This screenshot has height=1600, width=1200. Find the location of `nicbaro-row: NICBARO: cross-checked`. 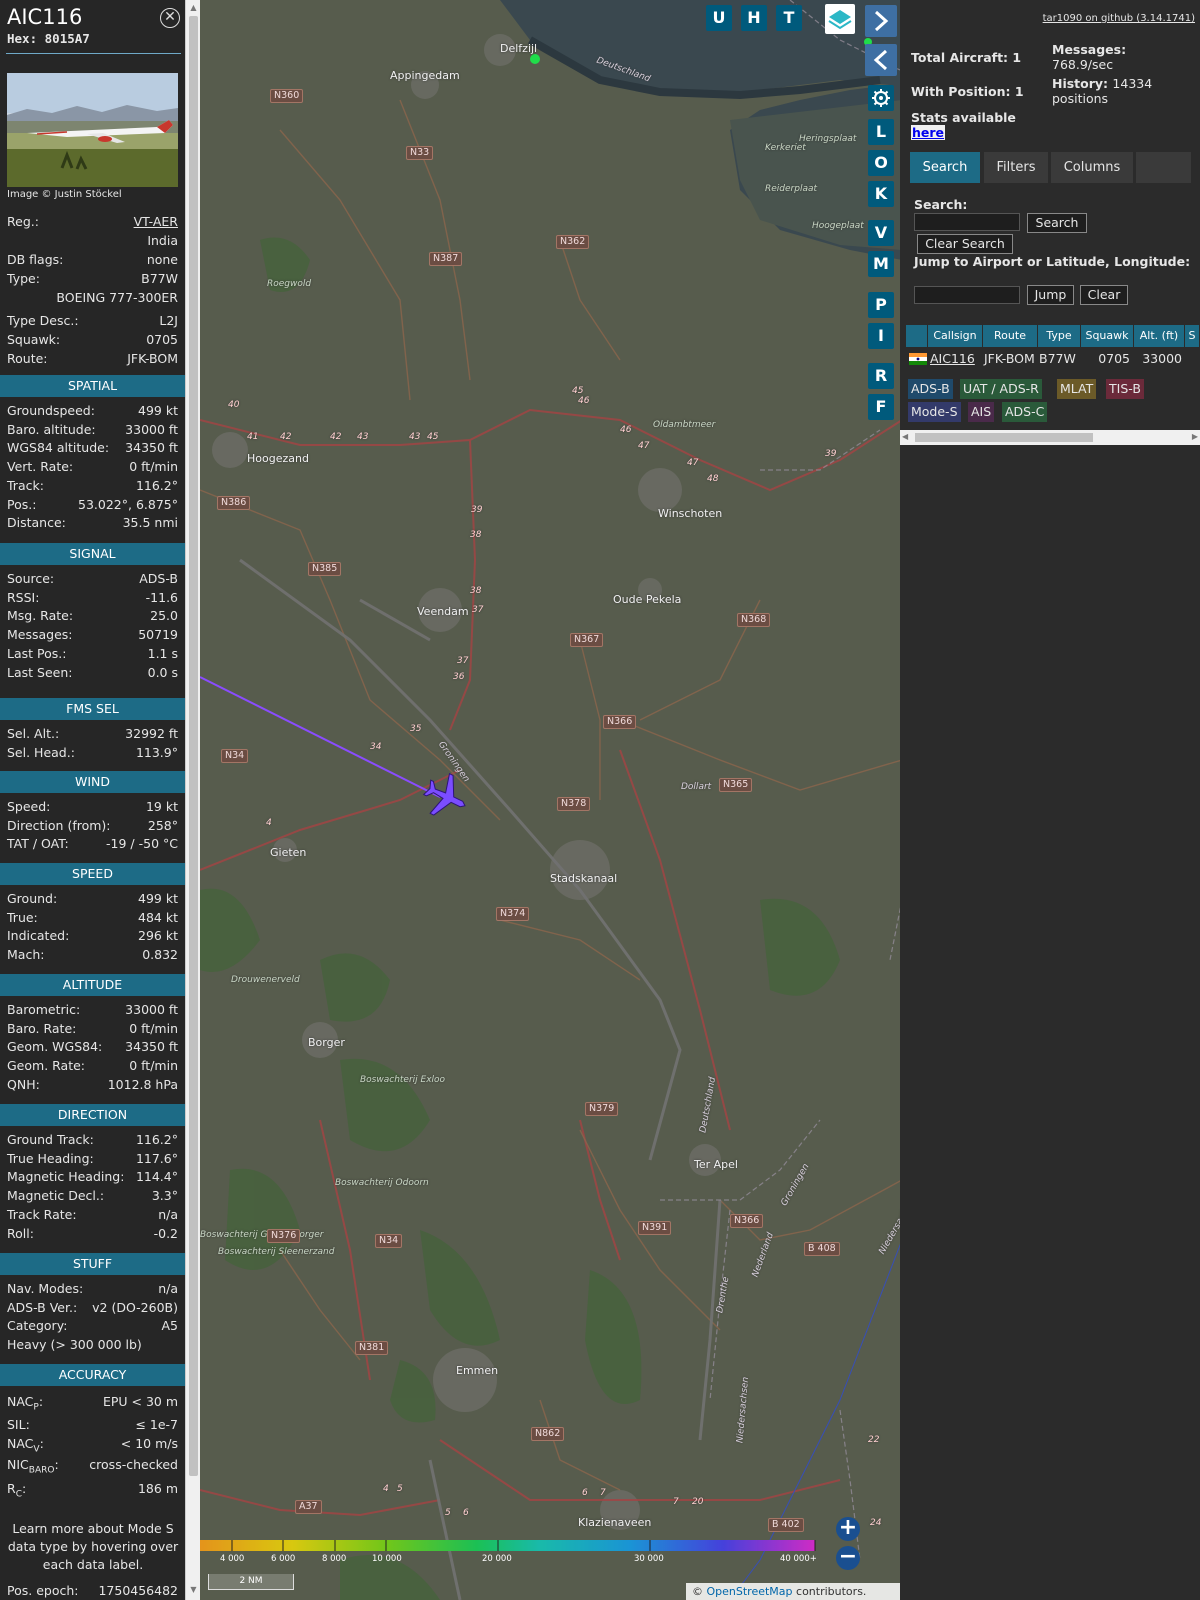

nicbaro-row: NICBARO: cross-checked is located at coordinates (92, 1466).